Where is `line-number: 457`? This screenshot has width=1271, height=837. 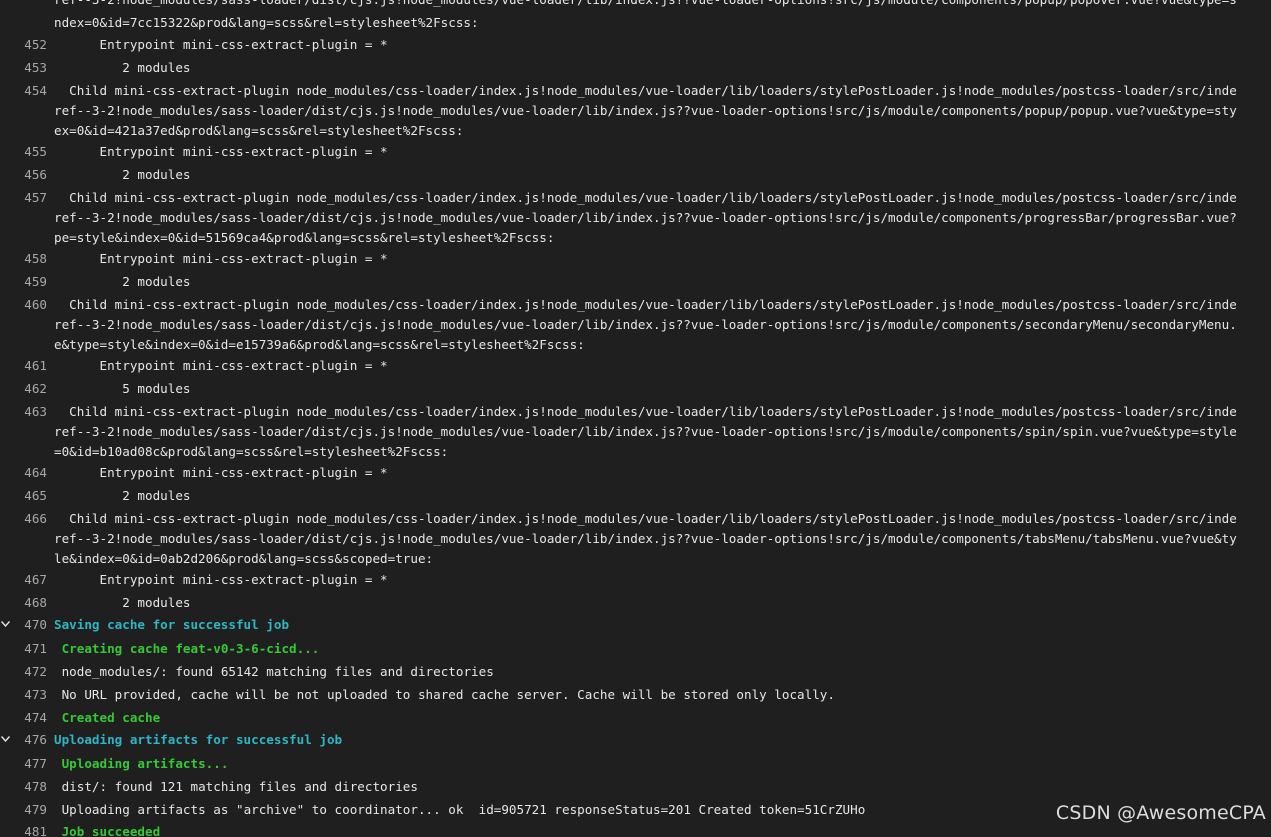
line-number: 457 is located at coordinates (23, 198).